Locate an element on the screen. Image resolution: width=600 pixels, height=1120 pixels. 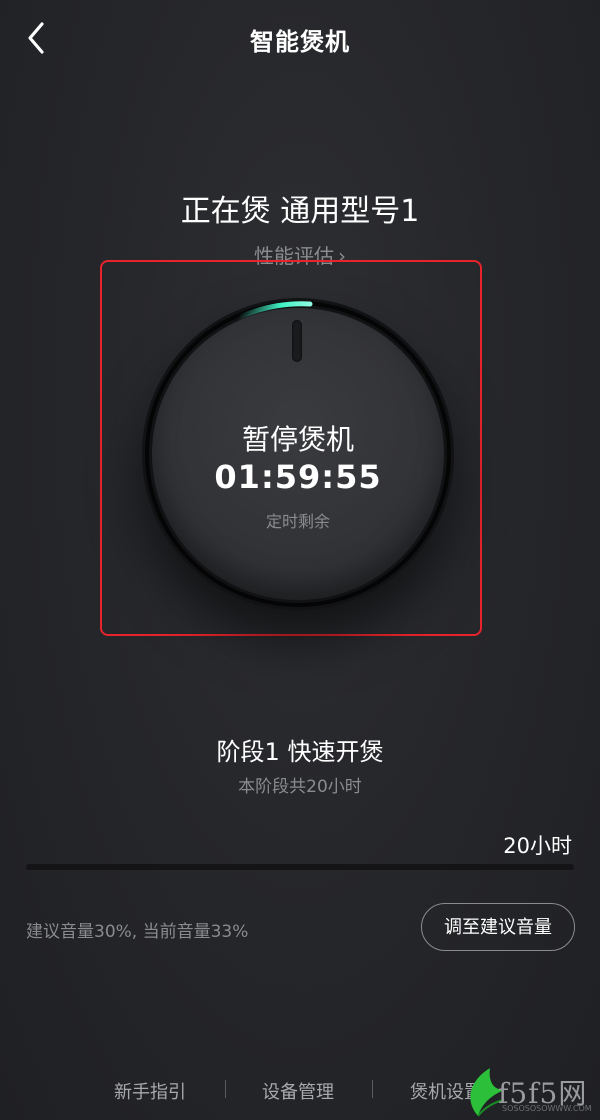
remaining-time-caption: 定时剩余 is located at coordinates (297, 521).